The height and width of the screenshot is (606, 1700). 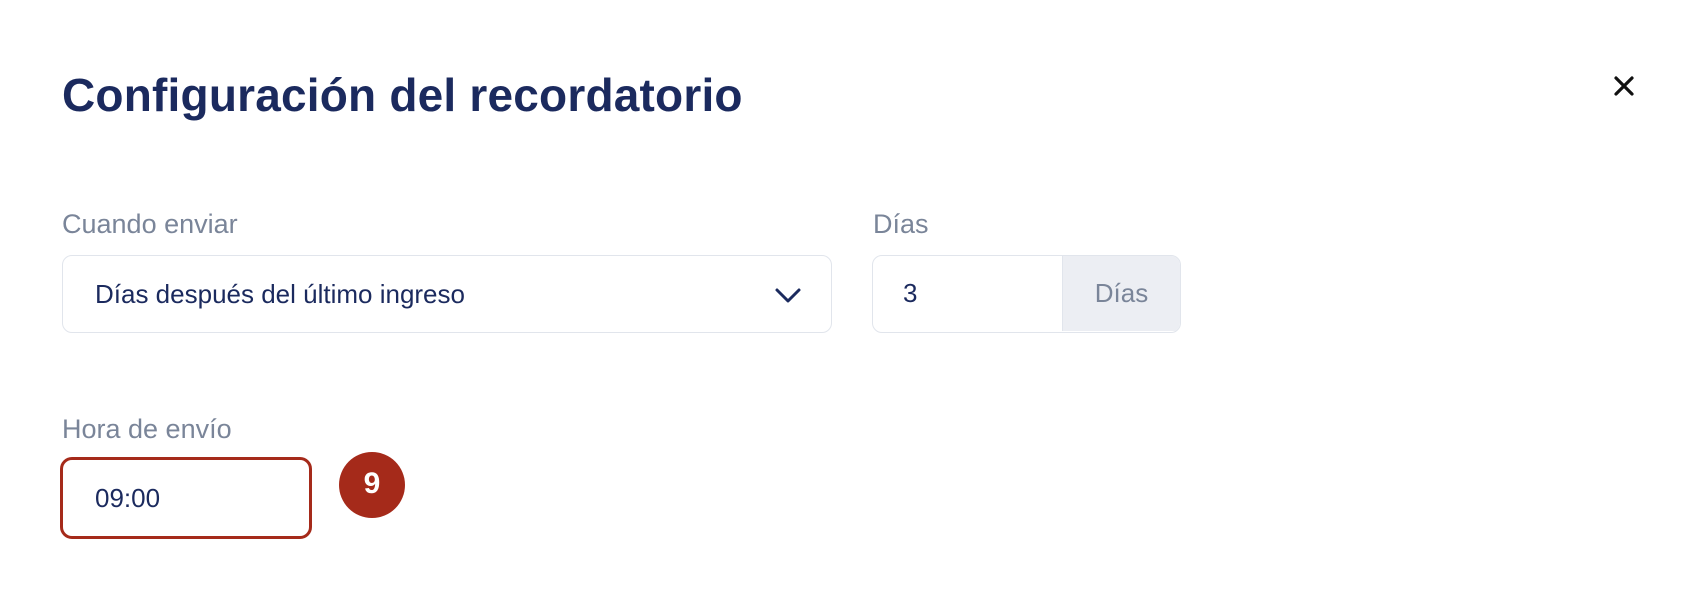 I want to click on step-number-badge: 9, so click(x=372, y=485).